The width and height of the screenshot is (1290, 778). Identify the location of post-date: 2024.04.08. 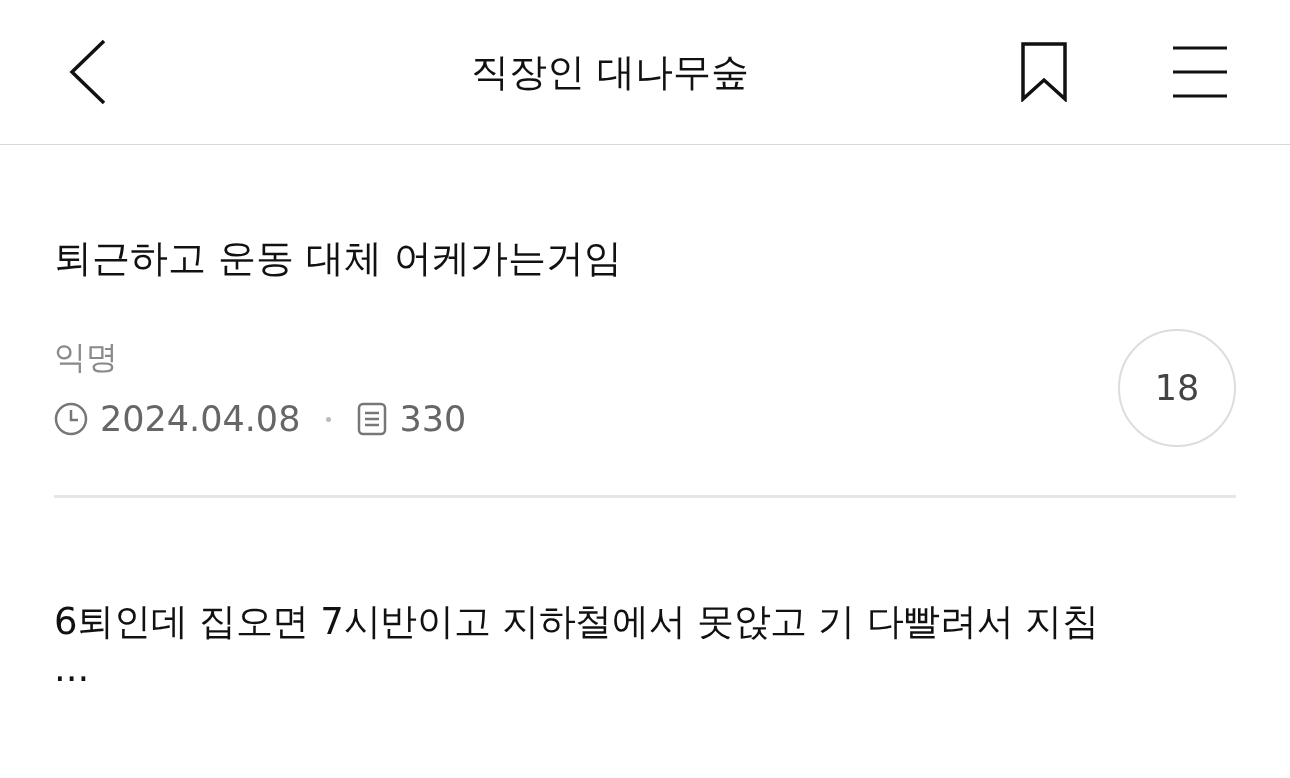
(200, 419).